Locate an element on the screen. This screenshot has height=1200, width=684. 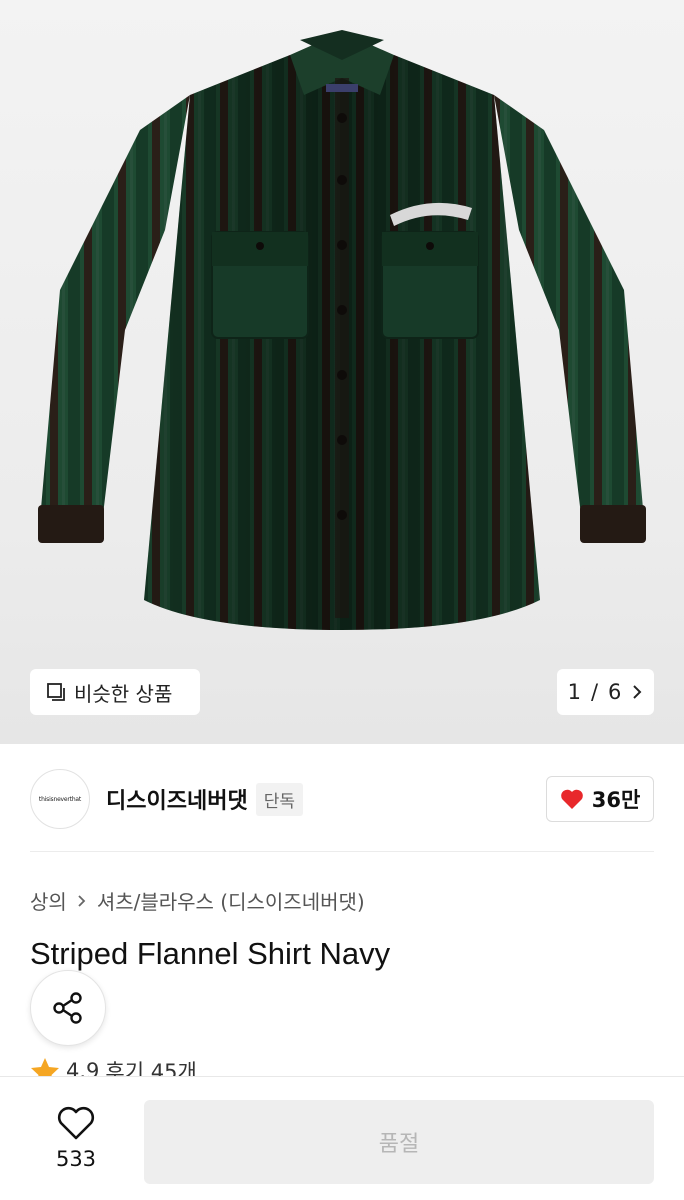
share-button is located at coordinates (68, 1008).